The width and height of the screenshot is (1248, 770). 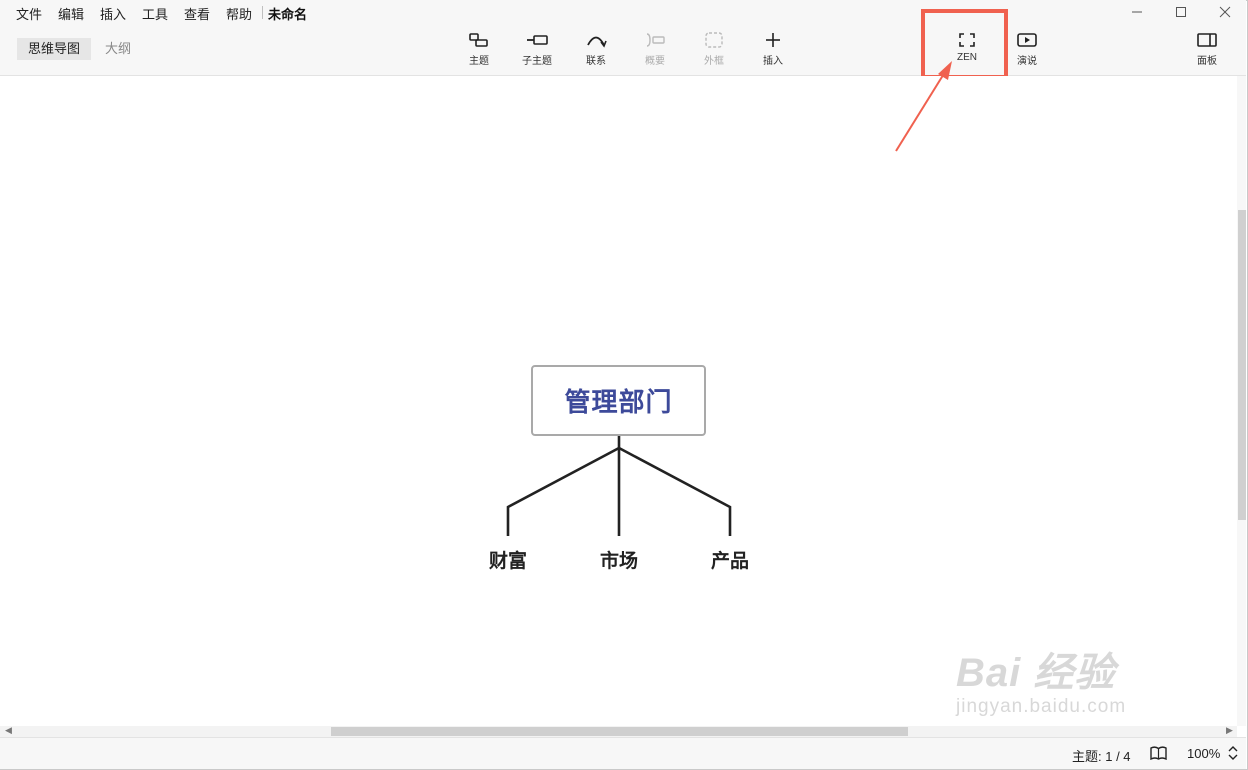 What do you see at coordinates (623, 753) in the screenshot?
I see `status-bar: 主题: 1 / 4 100%` at bounding box center [623, 753].